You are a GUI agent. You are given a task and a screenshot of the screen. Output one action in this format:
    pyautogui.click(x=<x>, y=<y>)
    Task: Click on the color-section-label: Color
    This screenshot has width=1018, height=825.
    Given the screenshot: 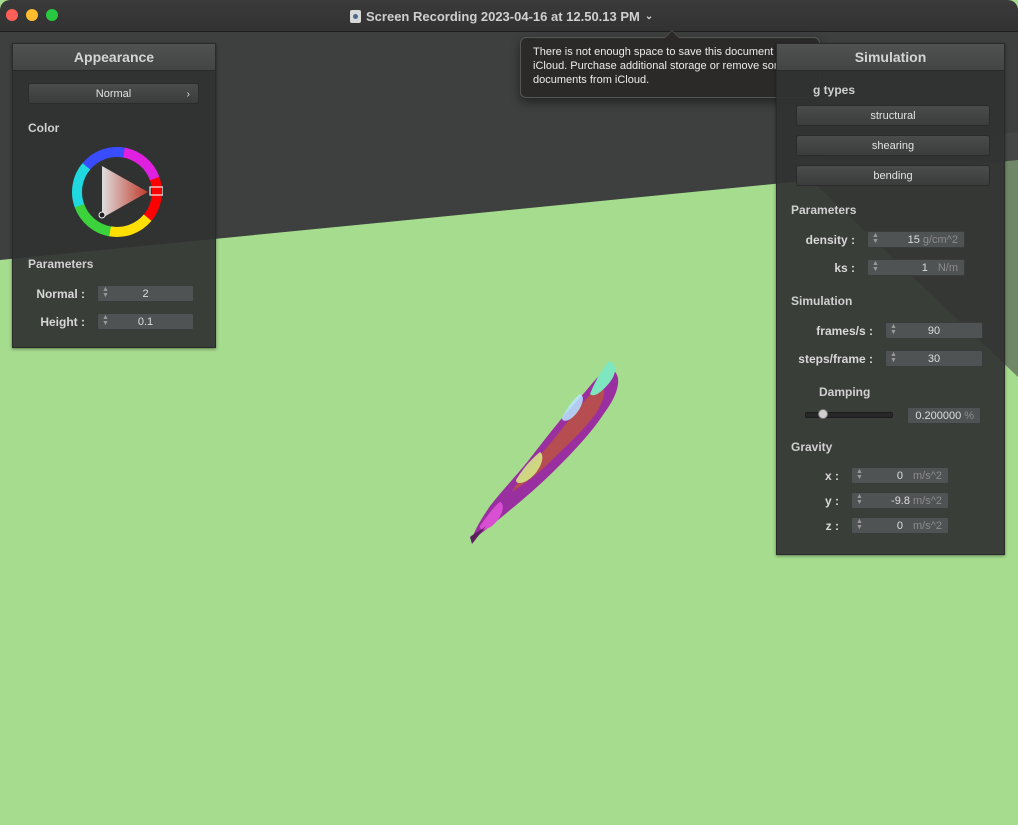 What is the action you would take?
    pyautogui.click(x=44, y=128)
    